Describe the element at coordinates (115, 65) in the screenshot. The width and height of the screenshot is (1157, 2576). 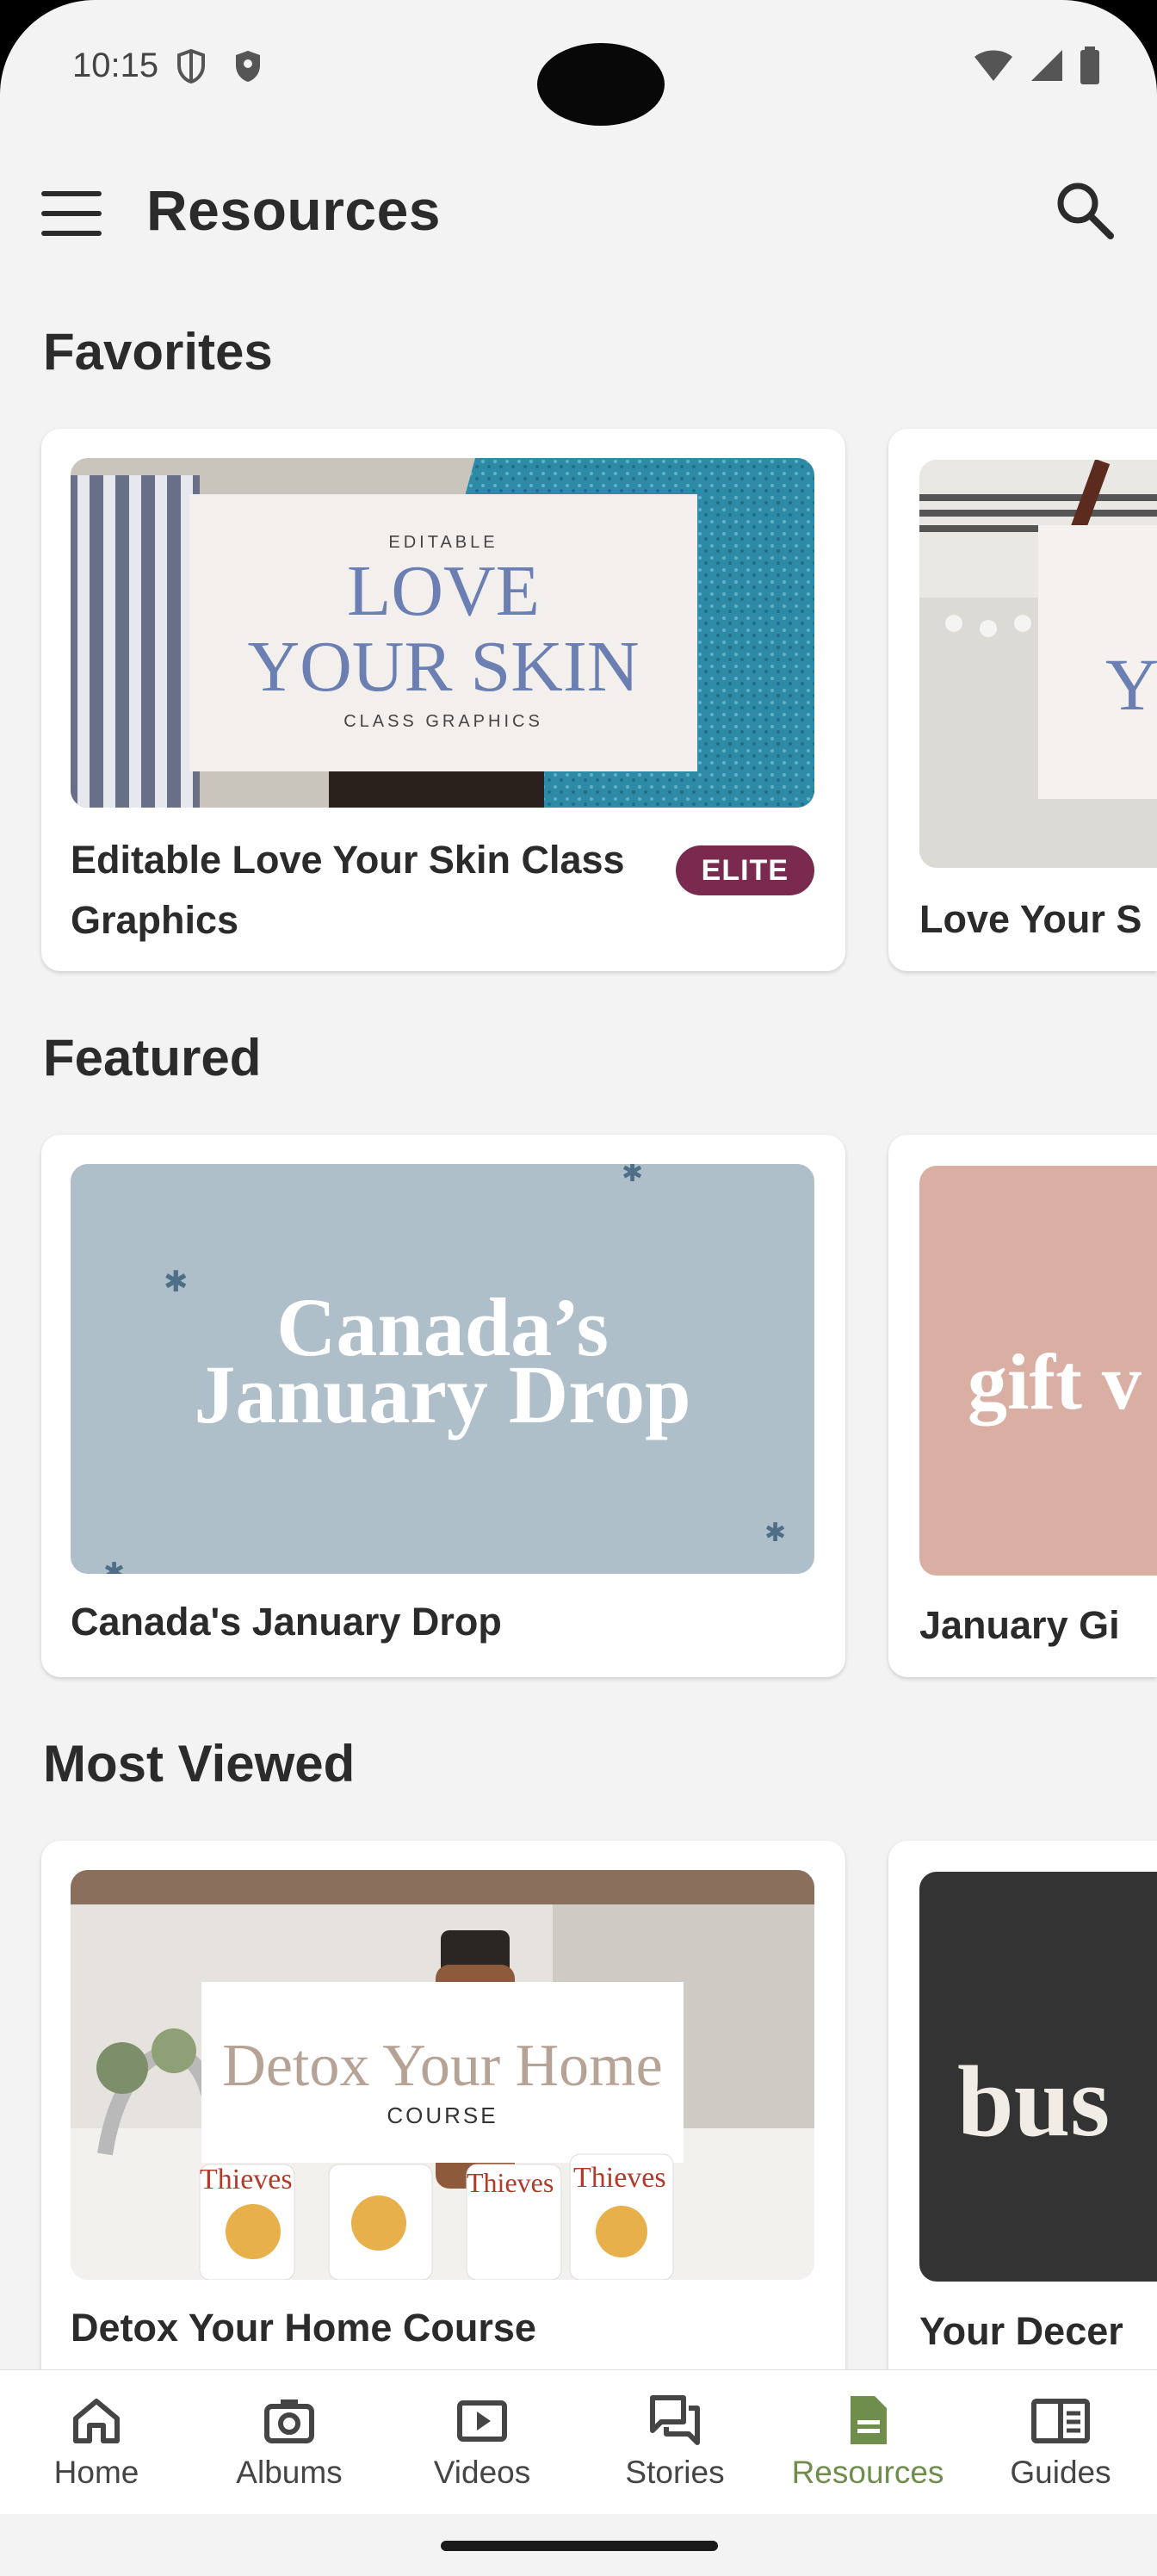
I see `status-time: 10:15` at that location.